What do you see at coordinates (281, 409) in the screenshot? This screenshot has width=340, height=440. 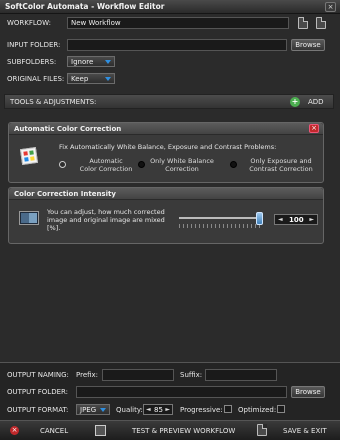 I see `optimized-checkbox` at bounding box center [281, 409].